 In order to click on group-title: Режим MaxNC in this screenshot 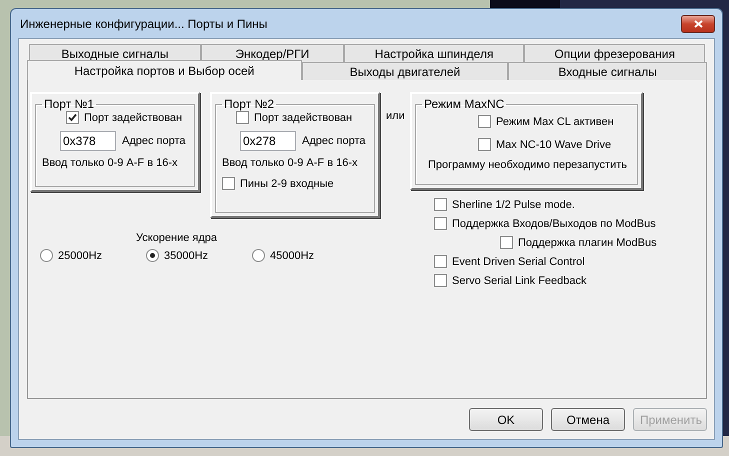, I will do `click(464, 104)`.